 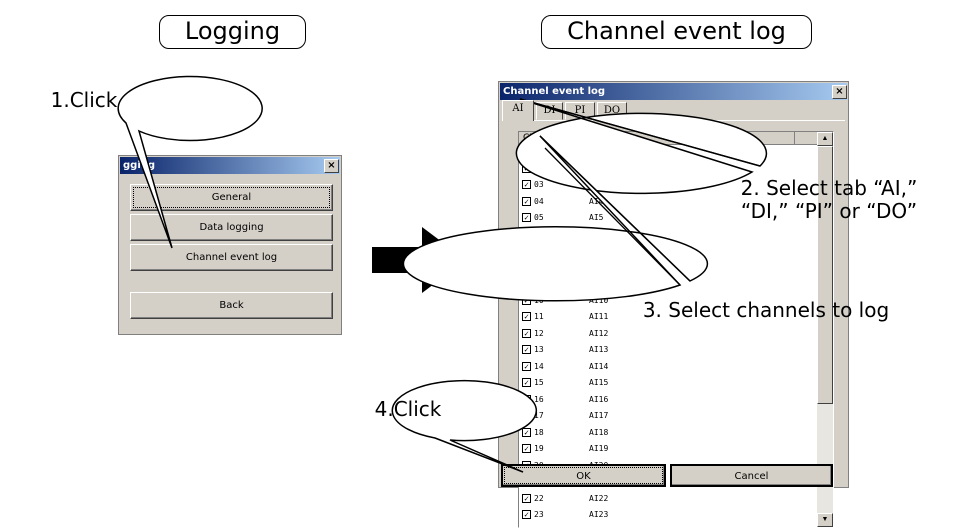 What do you see at coordinates (539, 514) in the screenshot?
I see `channel-number: 23` at bounding box center [539, 514].